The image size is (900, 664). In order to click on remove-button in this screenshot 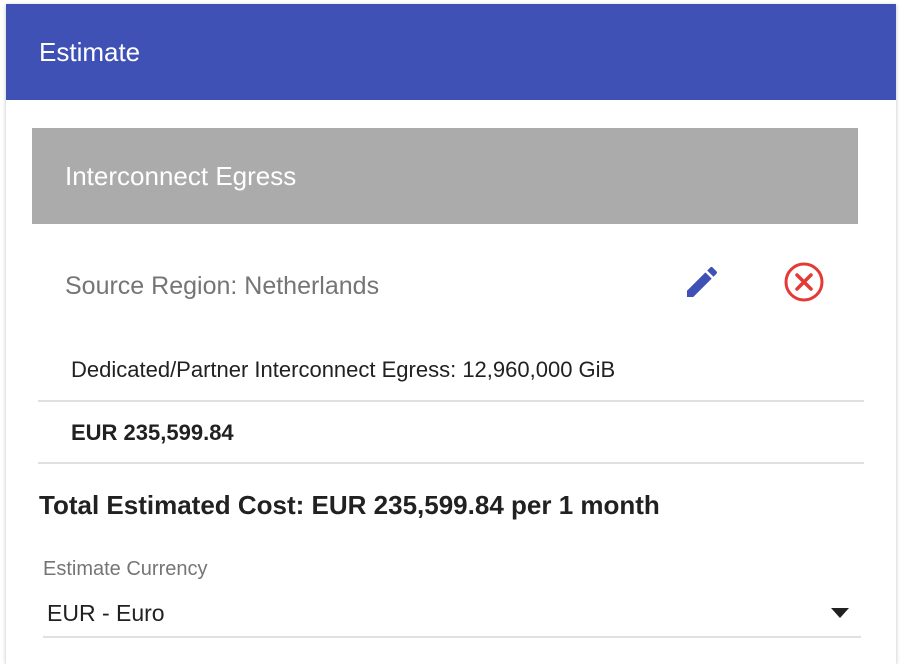, I will do `click(804, 282)`.